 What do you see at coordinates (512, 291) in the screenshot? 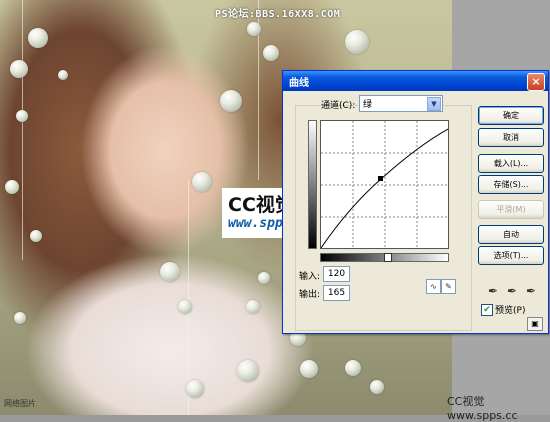
I see `gray-eyedropper-icon: ✒` at bounding box center [512, 291].